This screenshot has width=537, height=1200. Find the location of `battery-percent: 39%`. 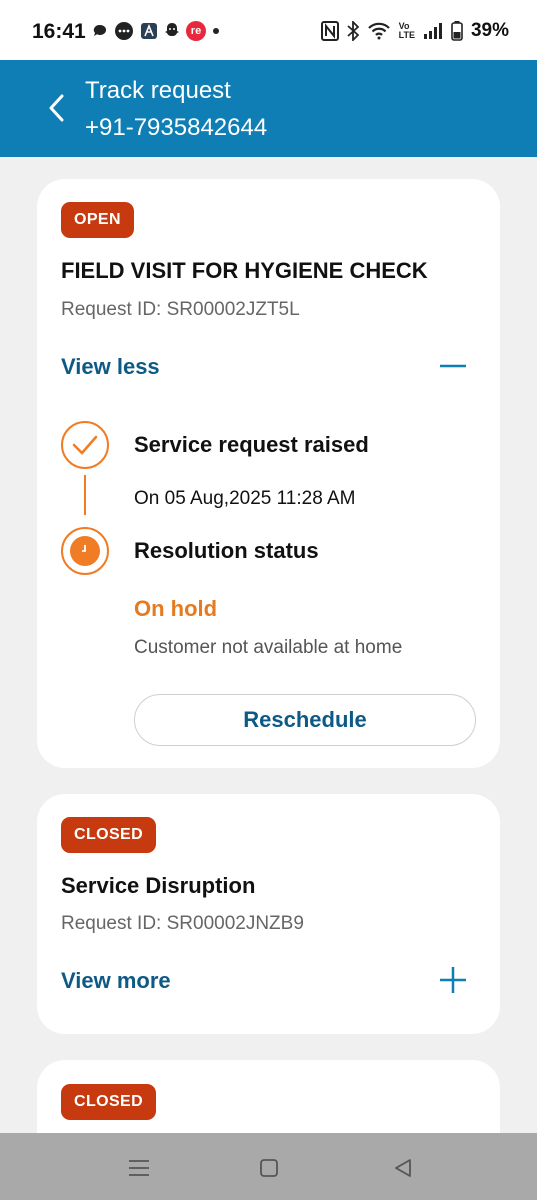

battery-percent: 39% is located at coordinates (489, 30).